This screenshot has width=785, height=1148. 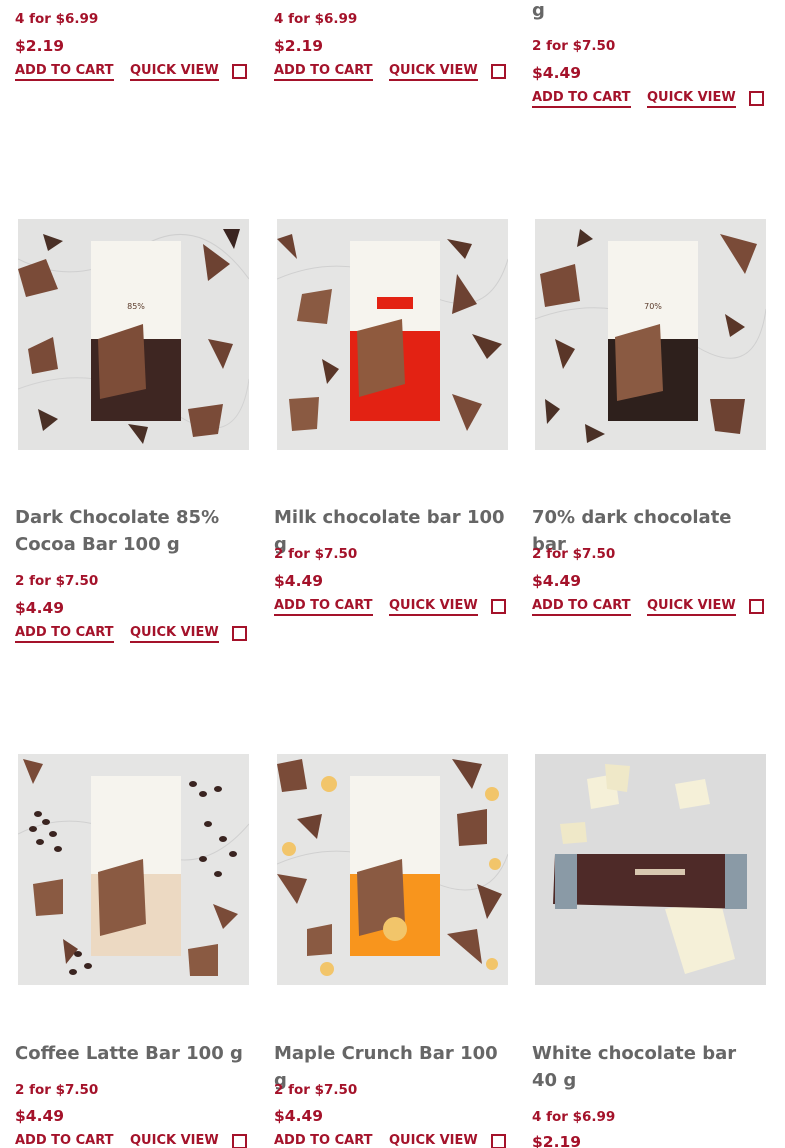 I want to click on product-image: 85%, so click(x=133, y=334).